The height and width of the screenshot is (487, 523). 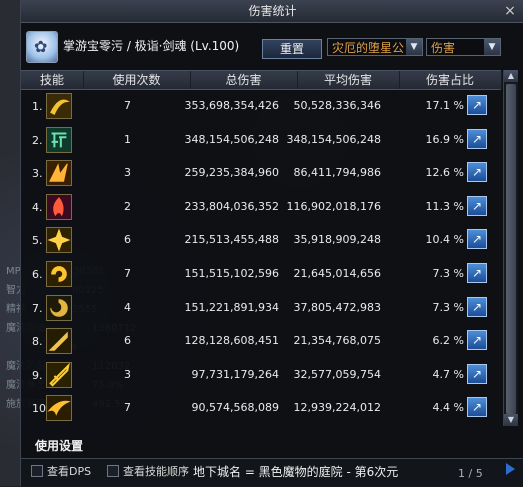 I want to click on rank-number: 6., so click(x=37, y=274).